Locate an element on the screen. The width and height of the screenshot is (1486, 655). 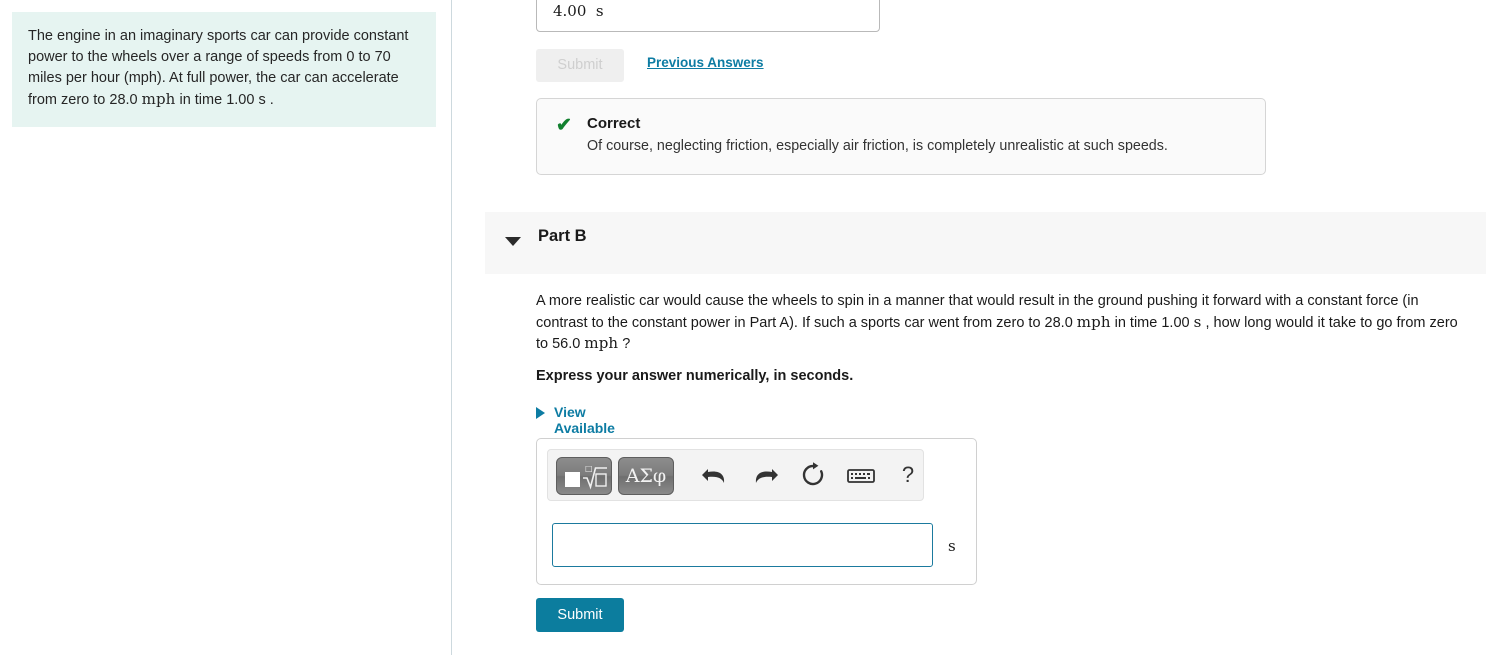
question-text-2: in time 1.00 is located at coordinates (1152, 322).